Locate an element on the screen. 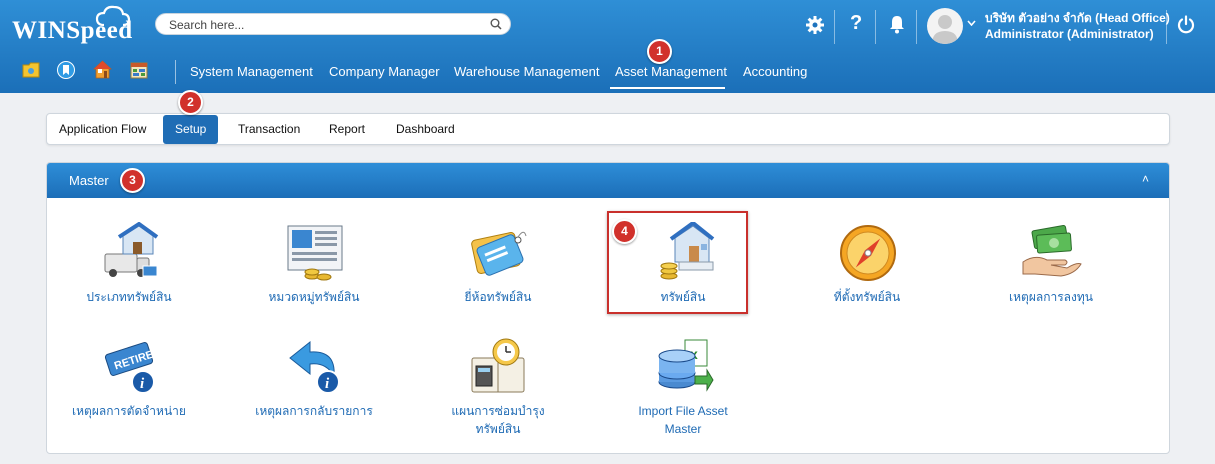  tab-setup: Setup is located at coordinates (191, 129).